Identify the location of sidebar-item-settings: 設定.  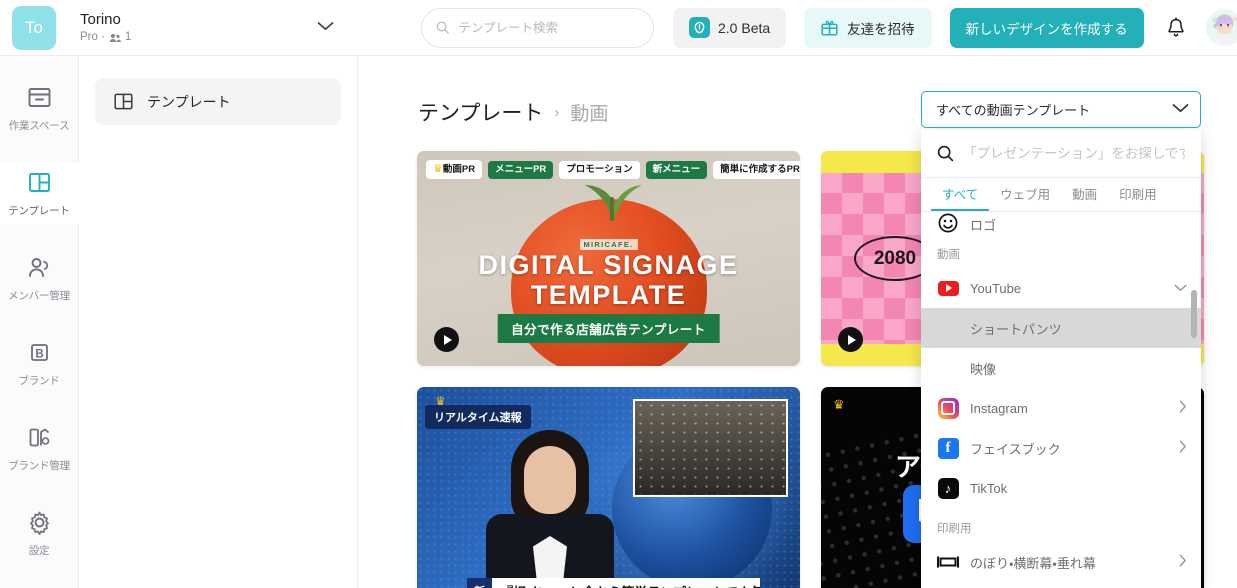
(39, 533).